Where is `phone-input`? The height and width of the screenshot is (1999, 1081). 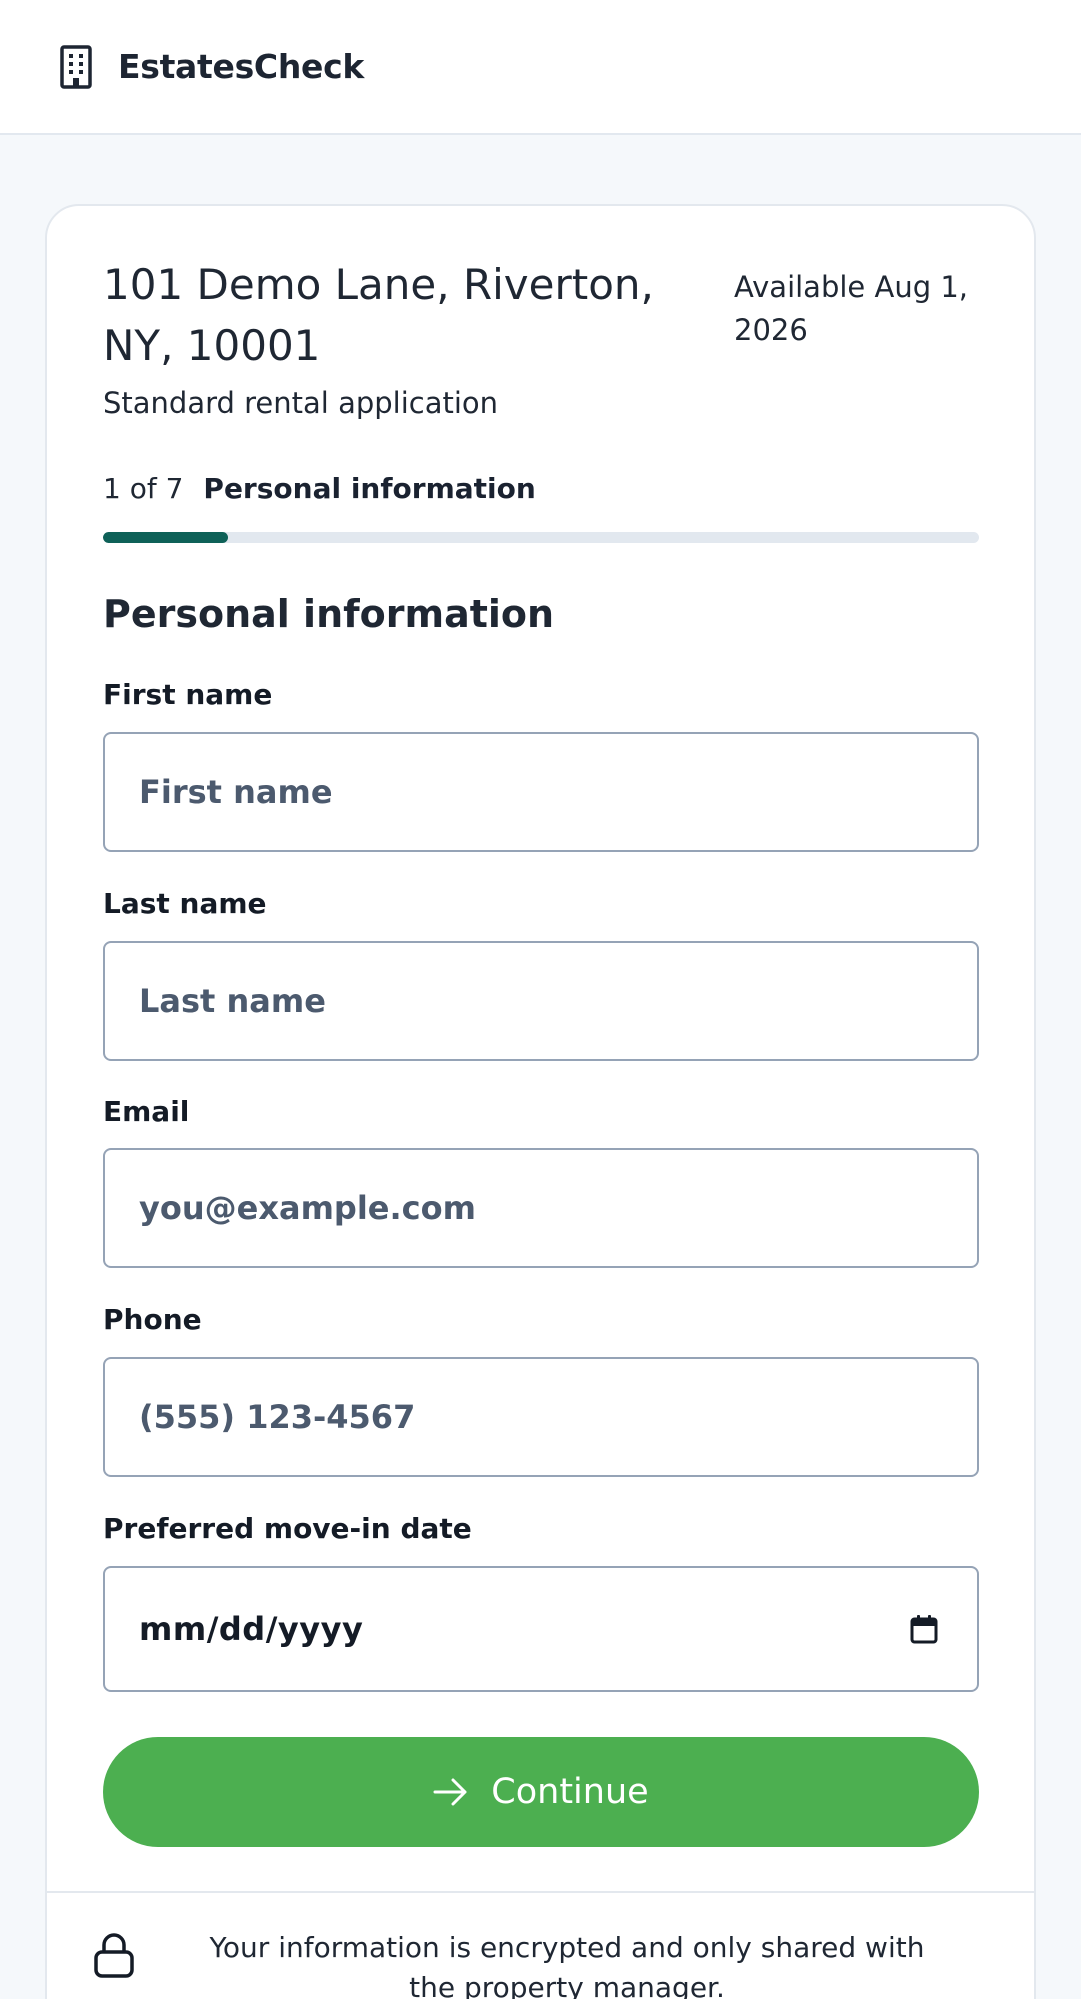 phone-input is located at coordinates (541, 1417).